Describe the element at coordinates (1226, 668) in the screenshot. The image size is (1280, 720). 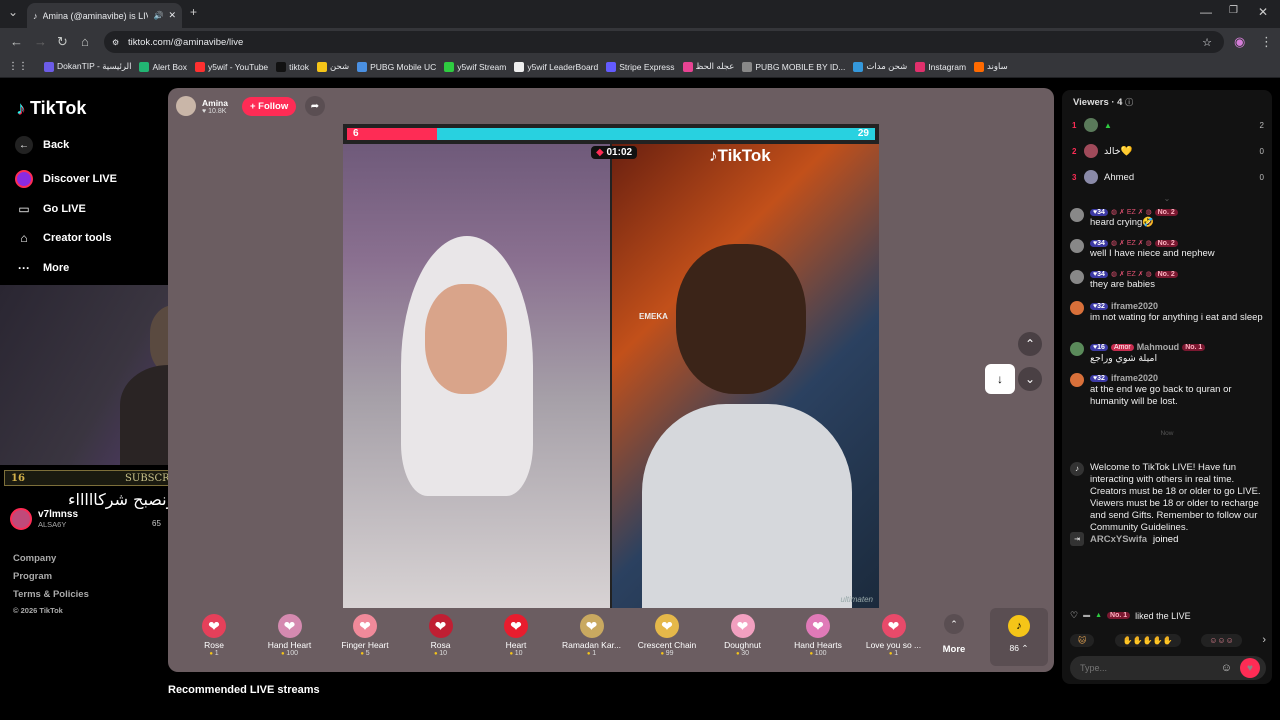
I see `emoji-icon: ☺` at that location.